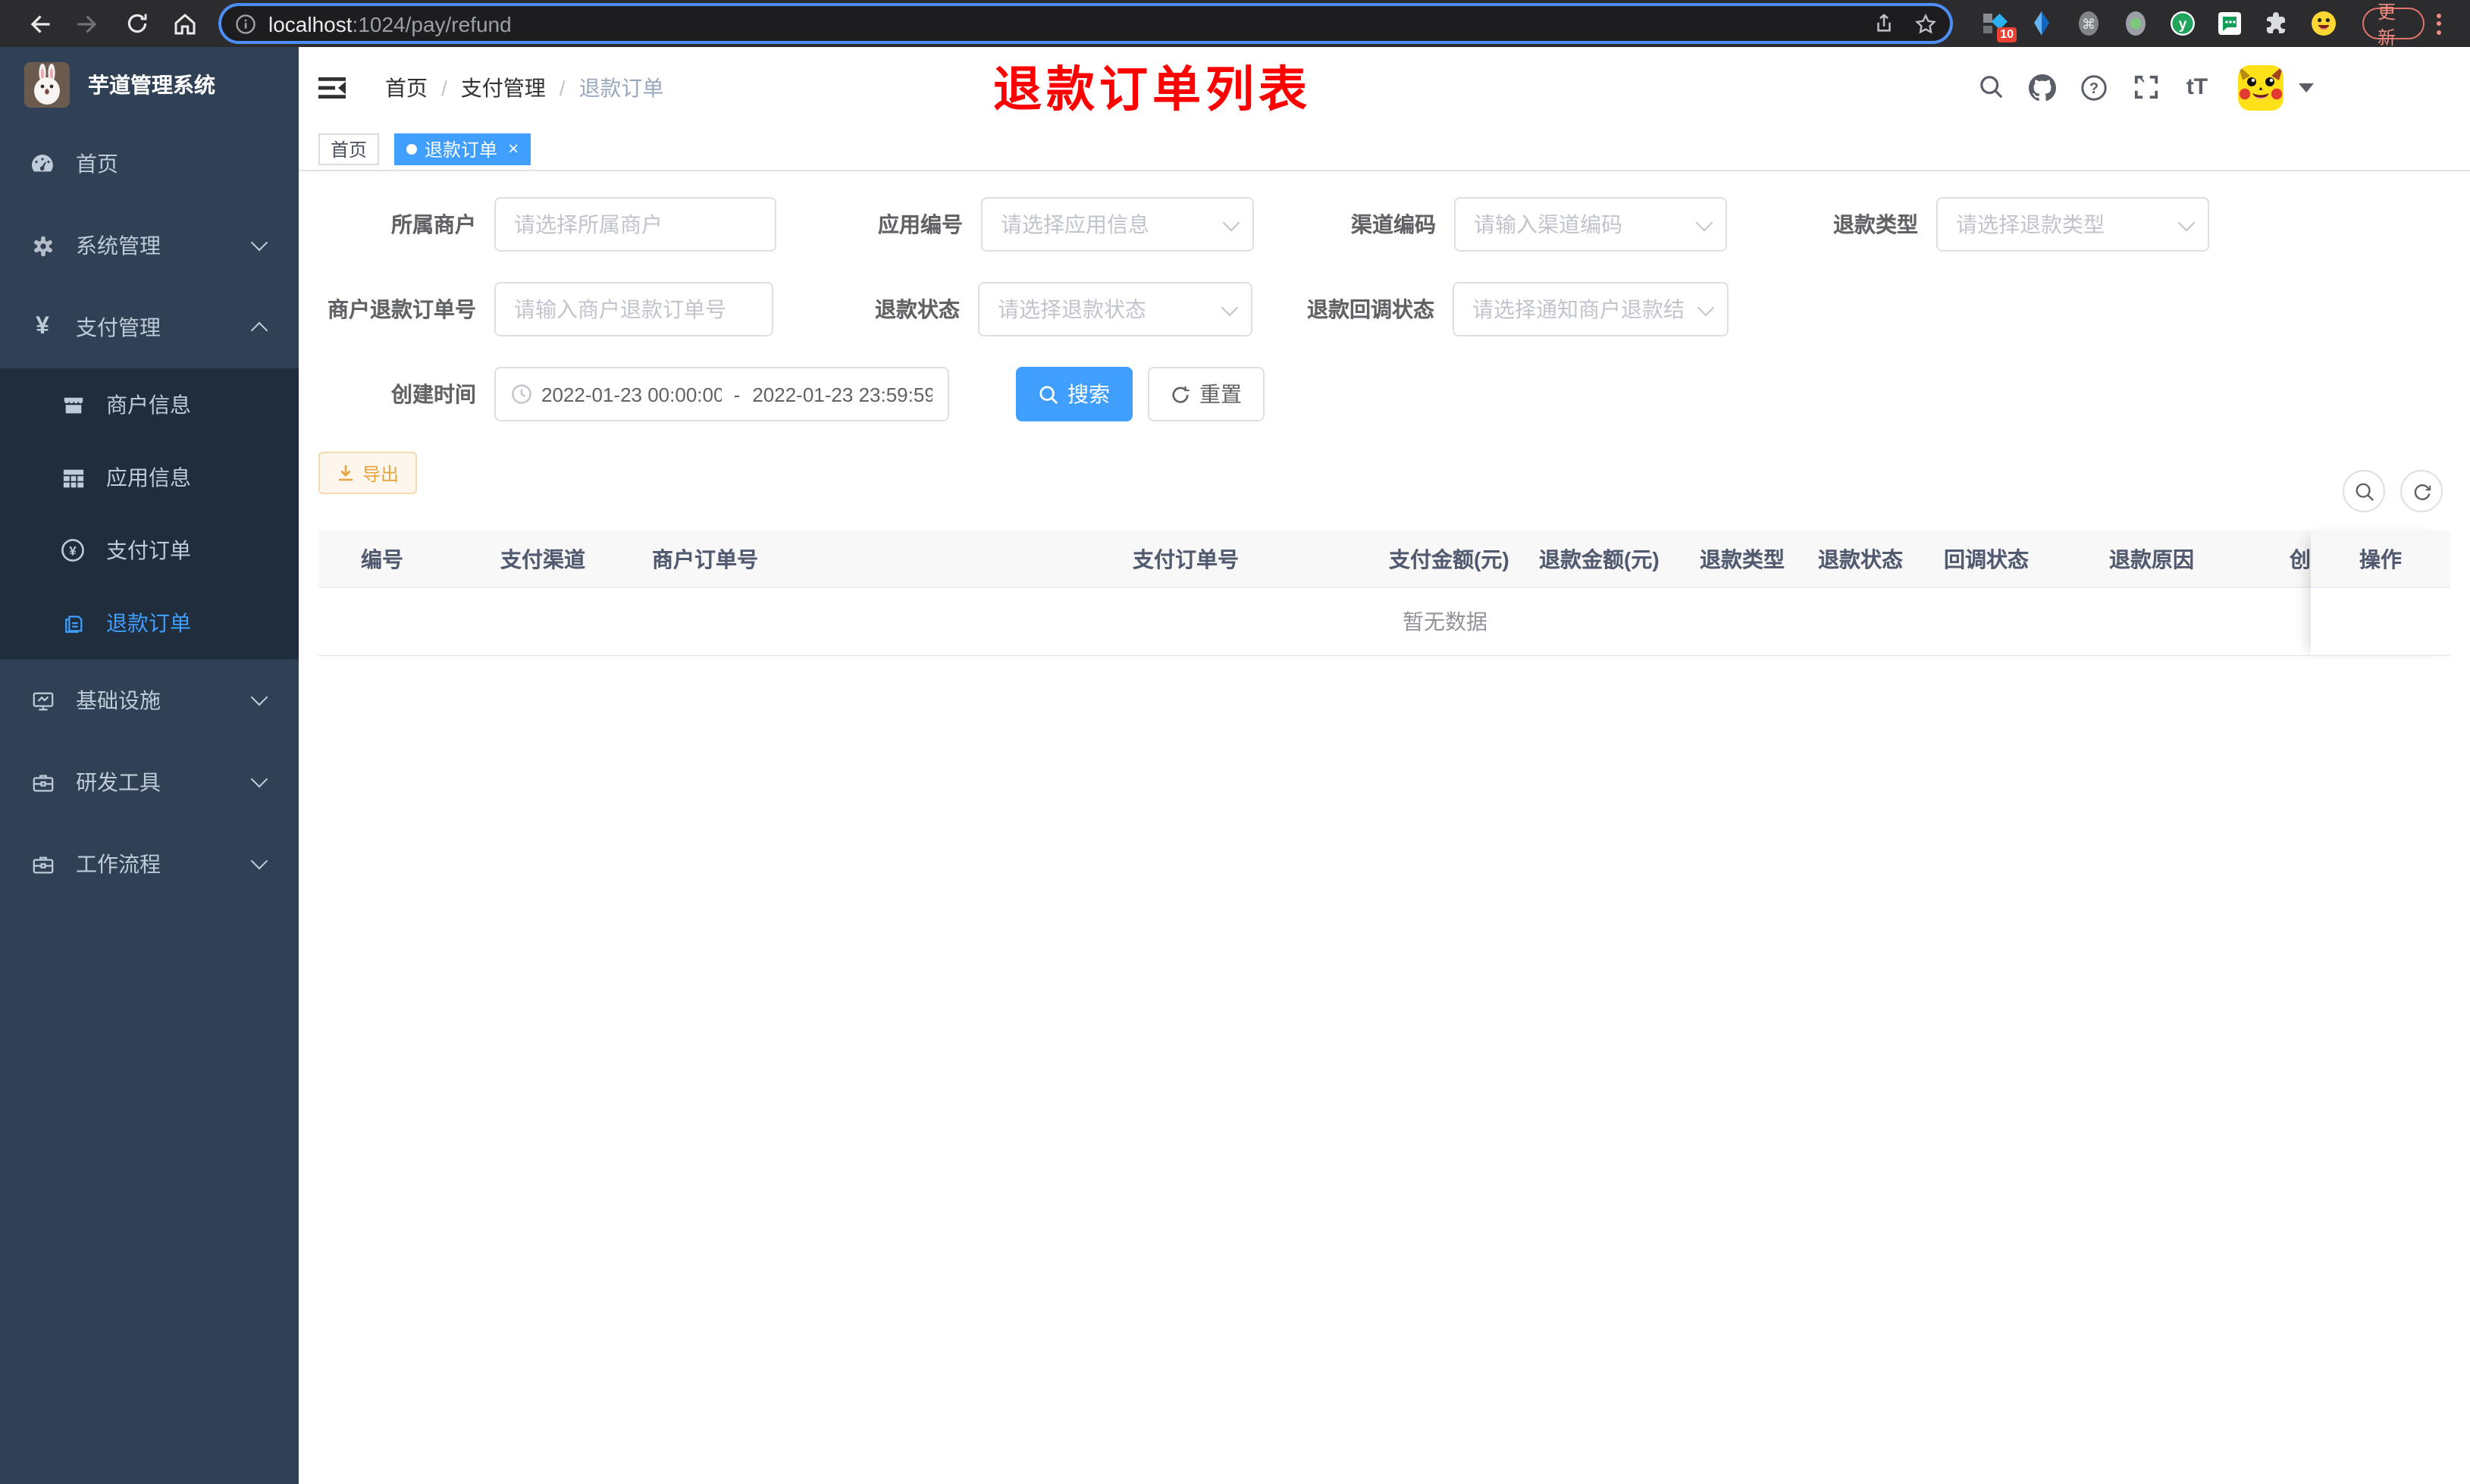 The height and width of the screenshot is (1484, 2470). Describe the element at coordinates (1370, 309) in the screenshot. I see `field-label: 退款回调状态` at that location.